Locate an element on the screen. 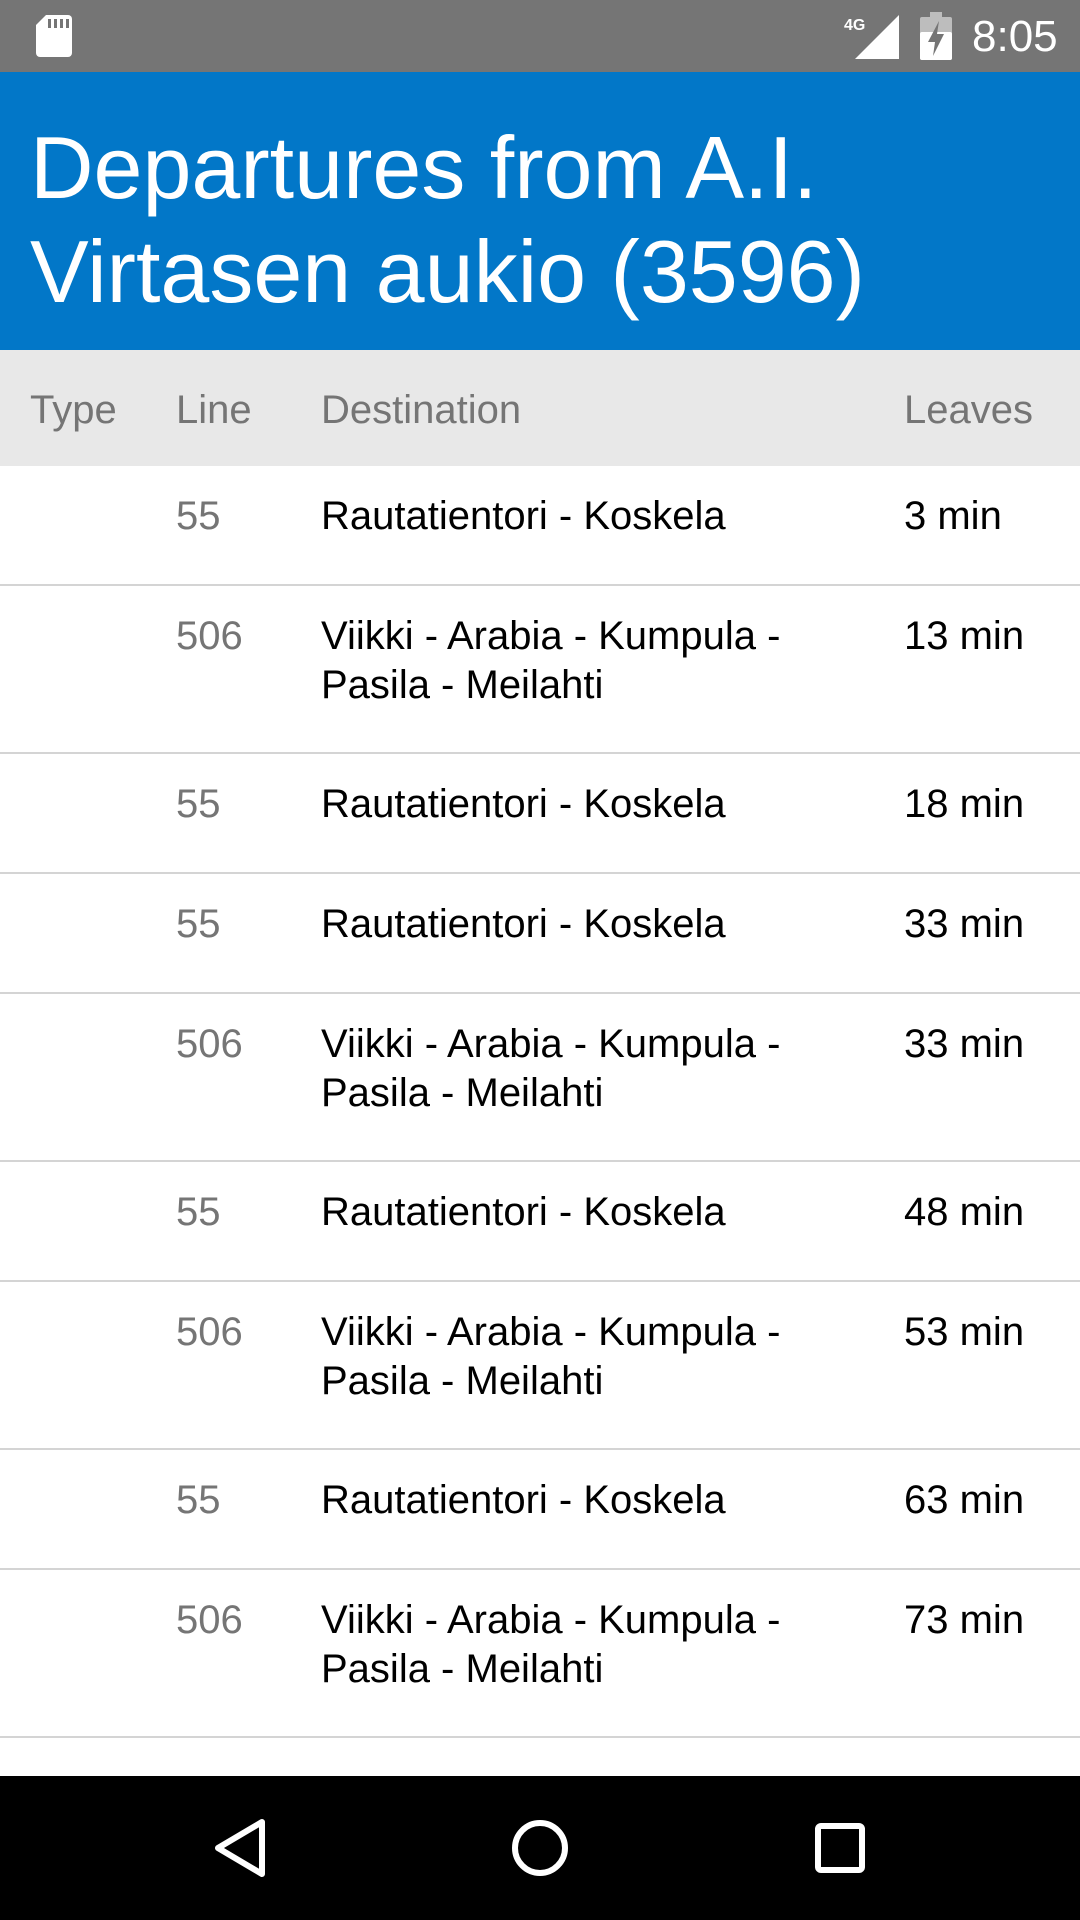 Image resolution: width=1080 pixels, height=1920 pixels. header-type: Type is located at coordinates (73, 410).